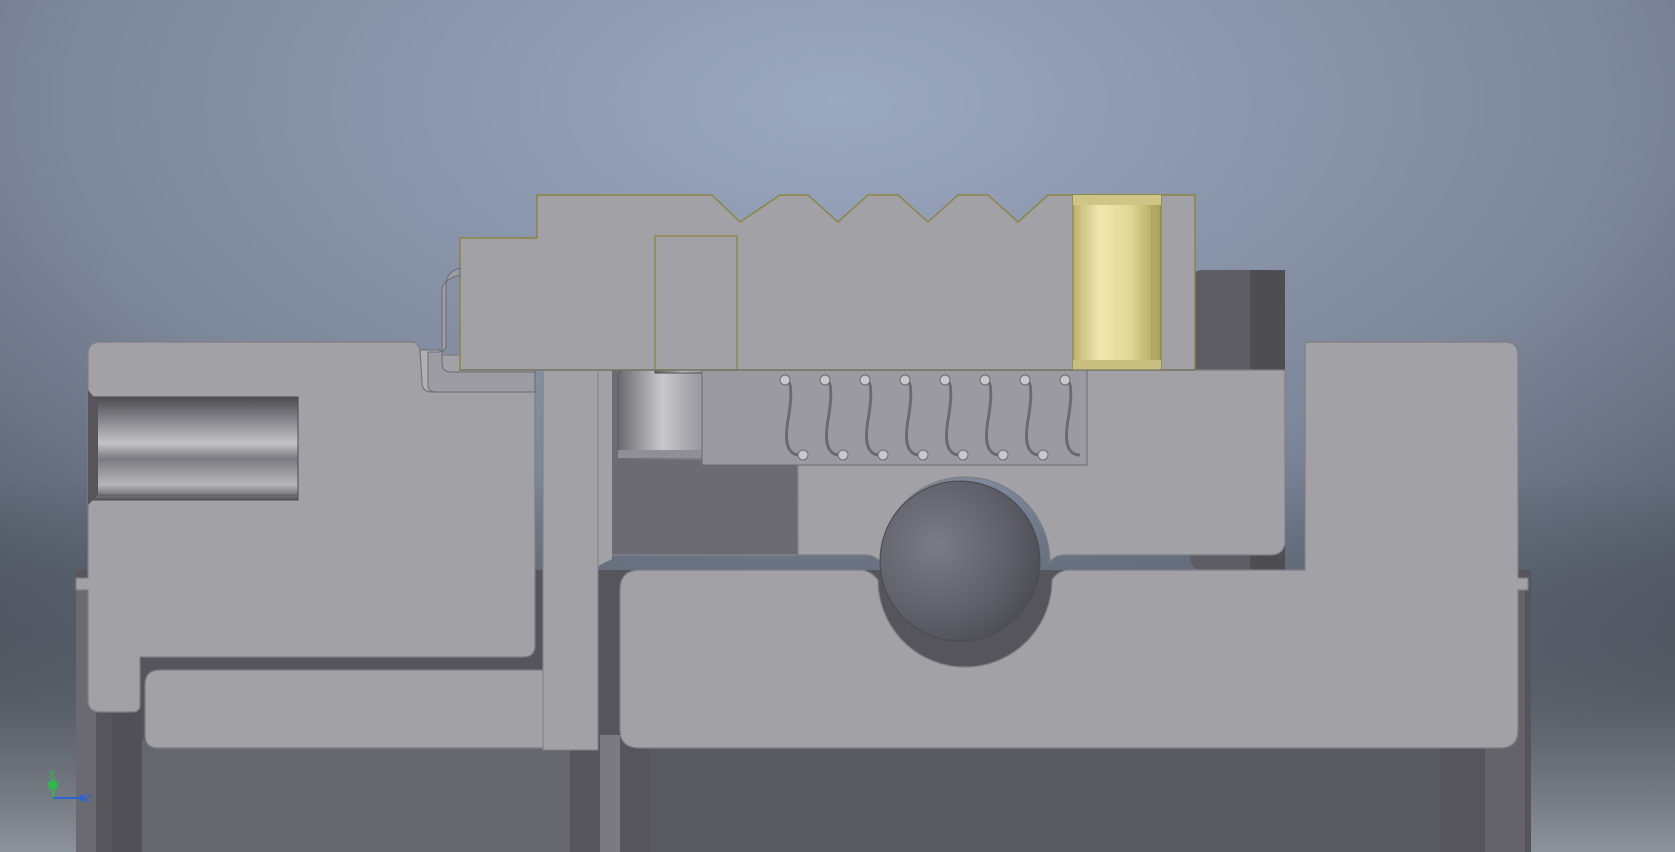 This screenshot has height=852, width=1675. Describe the element at coordinates (1117, 282) in the screenshot. I see `brass-bushing` at that location.